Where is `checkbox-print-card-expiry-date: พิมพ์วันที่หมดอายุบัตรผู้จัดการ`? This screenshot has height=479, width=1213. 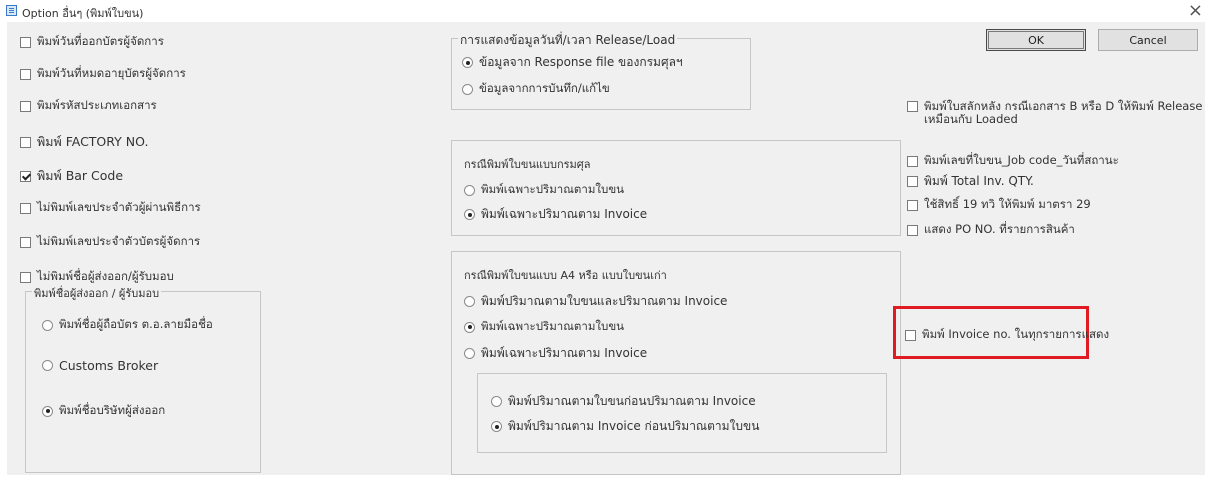
checkbox-print-card-expiry-date: พิมพ์วันที่หมดอายุบัตรผู้จัดการ is located at coordinates (103, 74).